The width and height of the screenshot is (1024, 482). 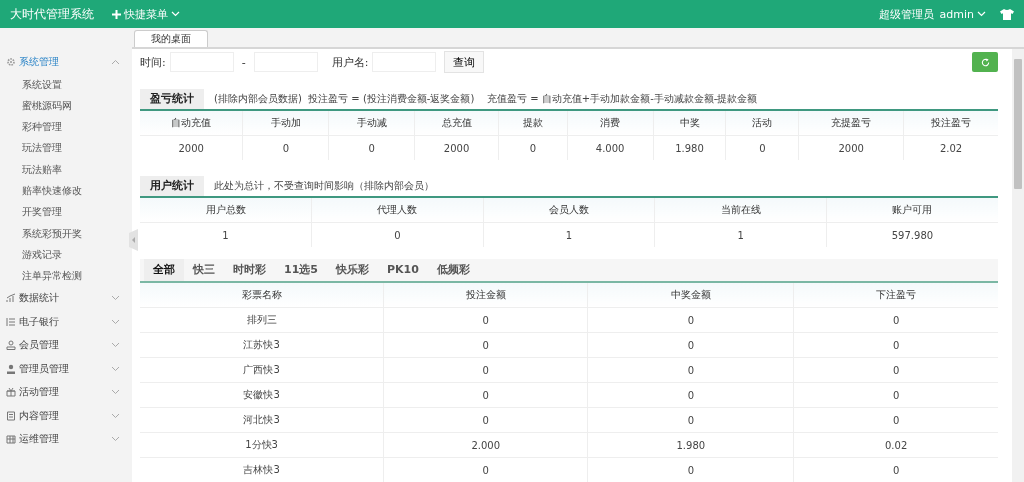 What do you see at coordinates (301, 270) in the screenshot?
I see `category-tab: 11选5` at bounding box center [301, 270].